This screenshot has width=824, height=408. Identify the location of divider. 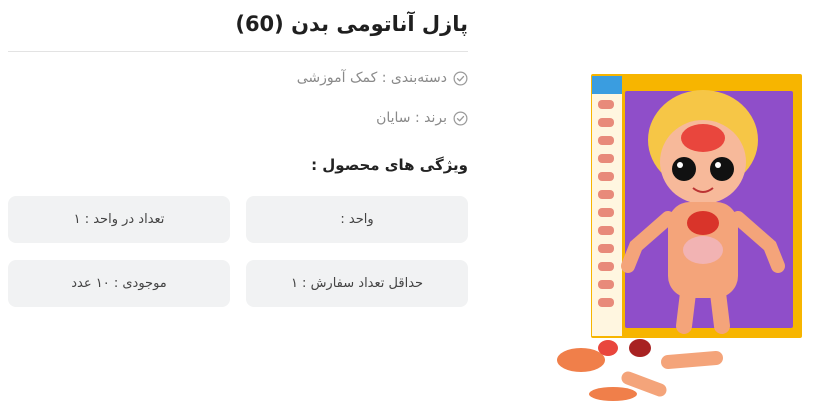
(238, 51).